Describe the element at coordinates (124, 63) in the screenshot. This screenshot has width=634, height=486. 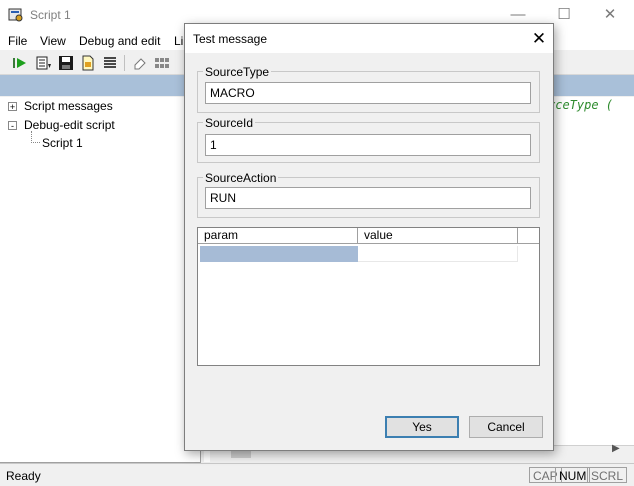
I see `toolbar-separator` at that location.